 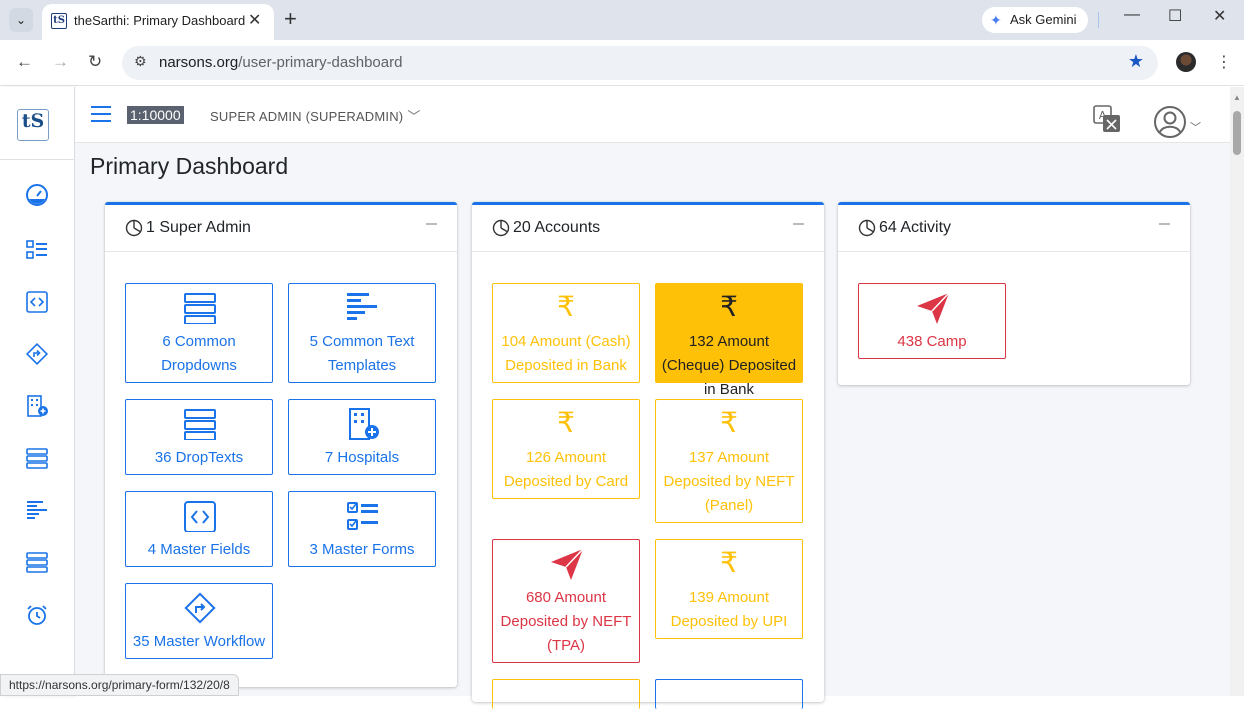 What do you see at coordinates (199, 353) in the screenshot?
I see `tile-label: 6 Common Dropdowns` at bounding box center [199, 353].